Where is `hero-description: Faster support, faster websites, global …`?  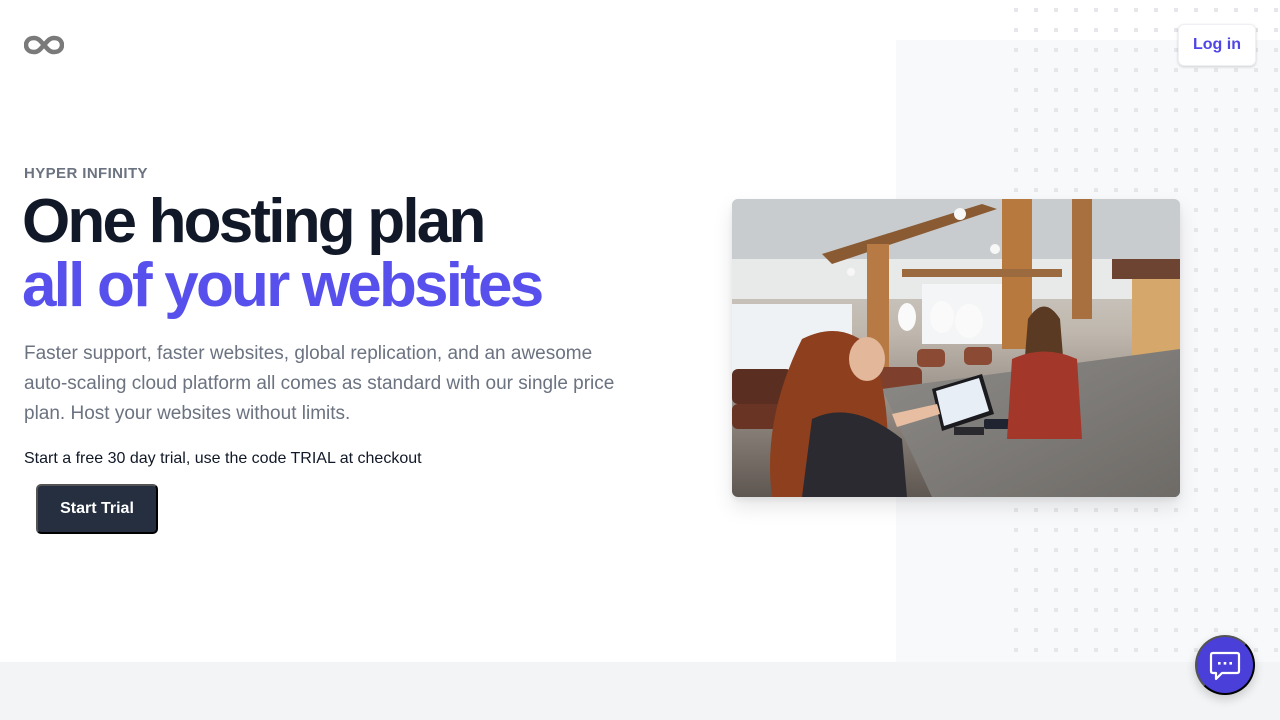
hero-description: Faster support, faster websites, global … is located at coordinates (319, 383).